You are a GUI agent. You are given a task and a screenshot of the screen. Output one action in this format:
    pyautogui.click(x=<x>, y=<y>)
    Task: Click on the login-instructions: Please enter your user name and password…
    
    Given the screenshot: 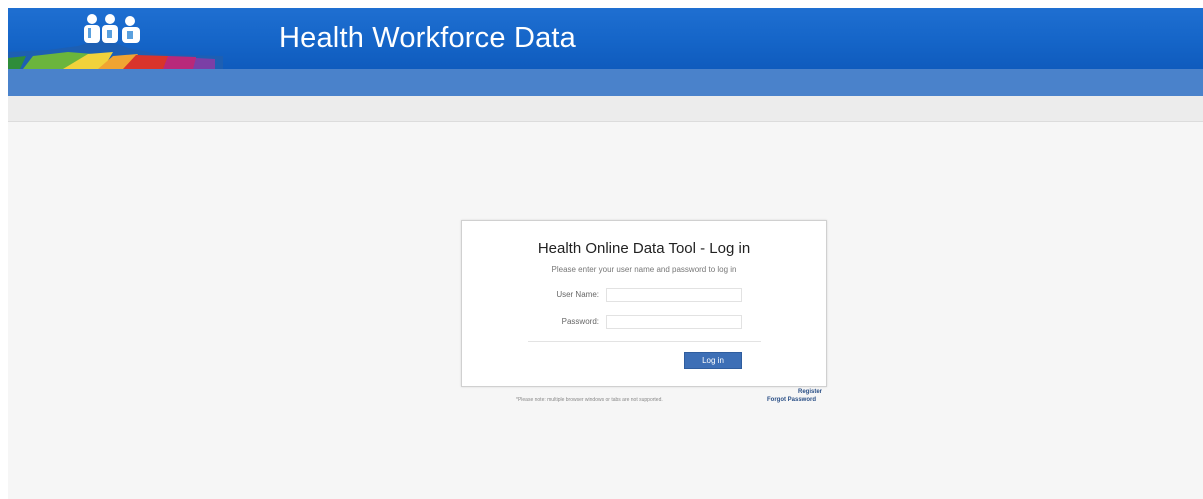 What is the action you would take?
    pyautogui.click(x=644, y=269)
    